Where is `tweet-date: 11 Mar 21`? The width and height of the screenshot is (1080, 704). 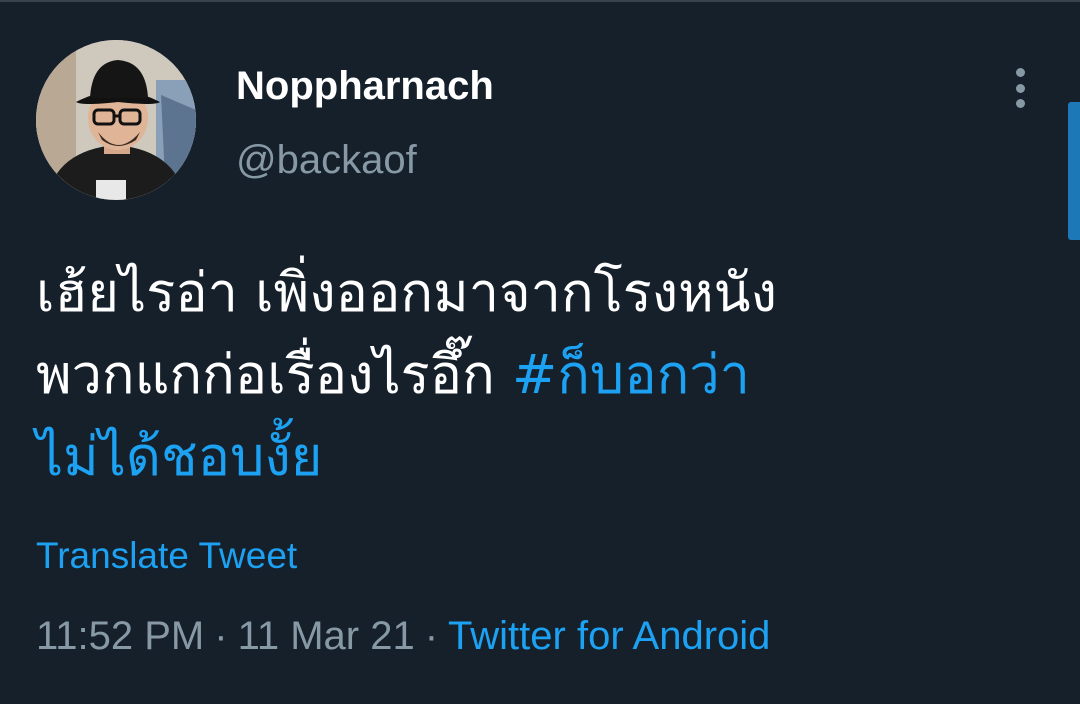
tweet-date: 11 Mar 21 is located at coordinates (326, 636).